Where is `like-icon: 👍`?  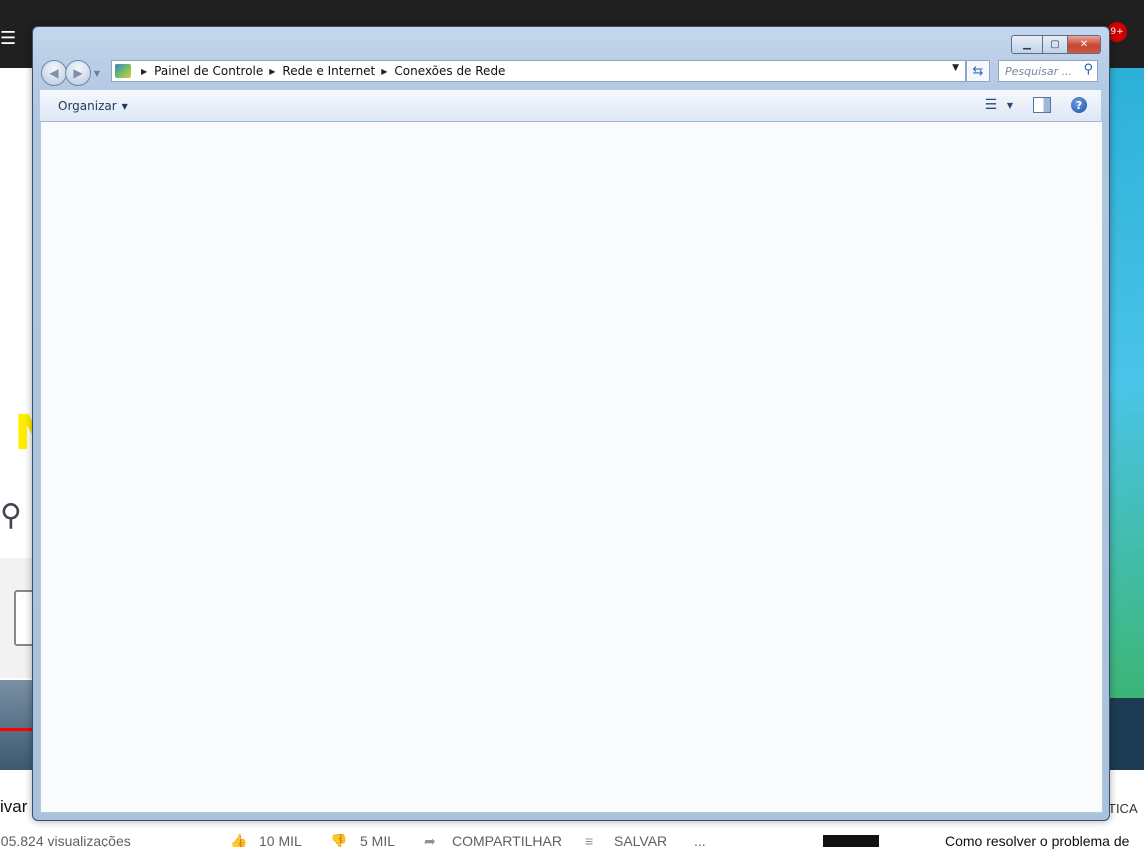 like-icon: 👍 is located at coordinates (238, 840).